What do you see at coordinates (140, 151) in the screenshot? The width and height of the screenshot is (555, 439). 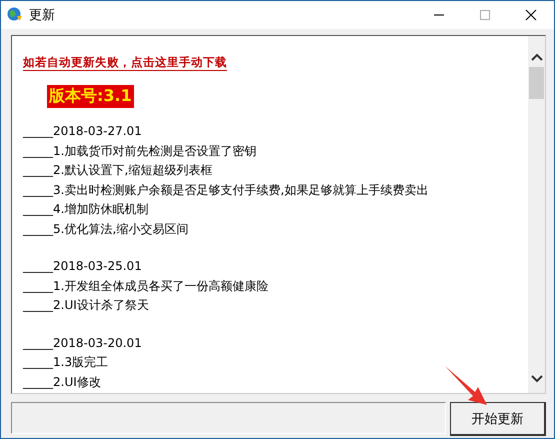 I see `changelog-item: _____1.加载货币对前先检测是否设置了密钥` at bounding box center [140, 151].